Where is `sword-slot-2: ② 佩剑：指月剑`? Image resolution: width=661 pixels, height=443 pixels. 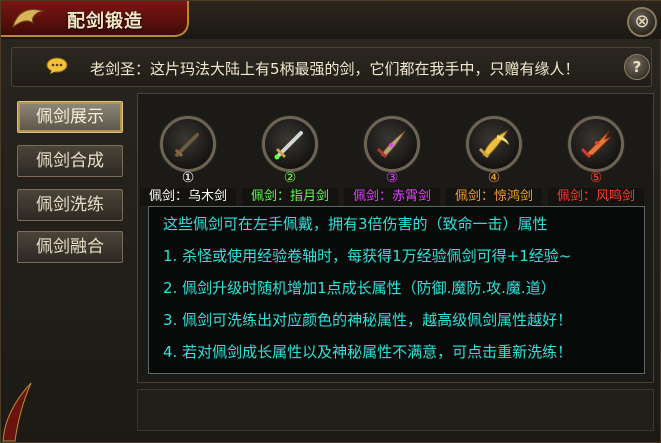
sword-slot-2: ② 佩剑：指月剑 is located at coordinates (290, 160).